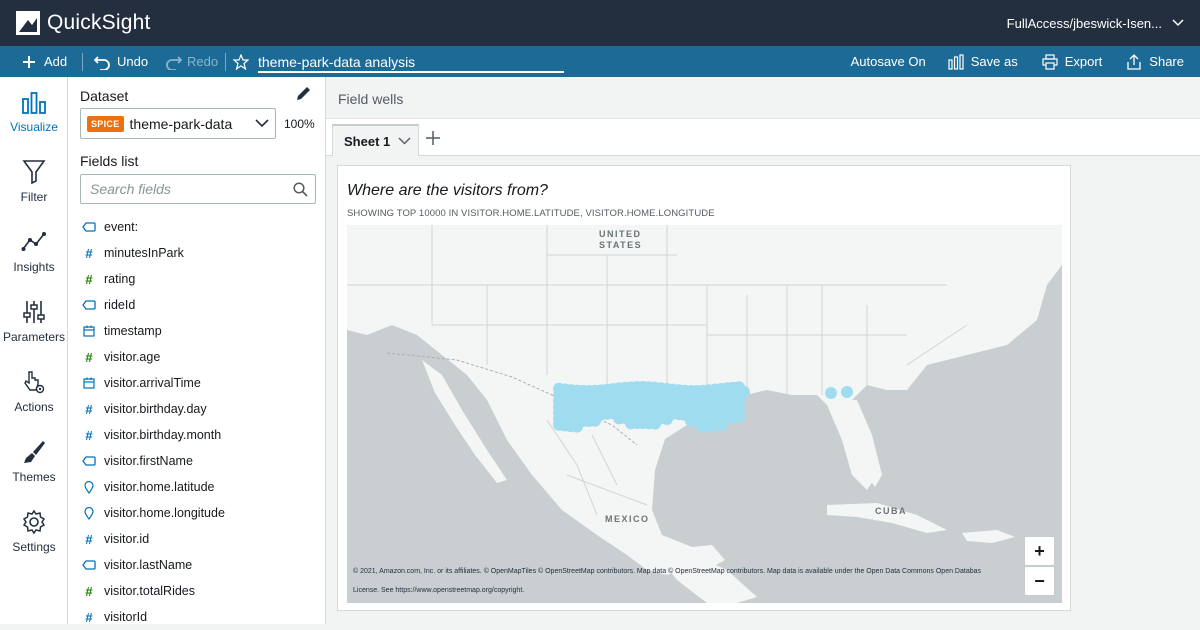 The image size is (1200, 630). What do you see at coordinates (105, 123) in the screenshot?
I see `spice-badge: SPICE` at bounding box center [105, 123].